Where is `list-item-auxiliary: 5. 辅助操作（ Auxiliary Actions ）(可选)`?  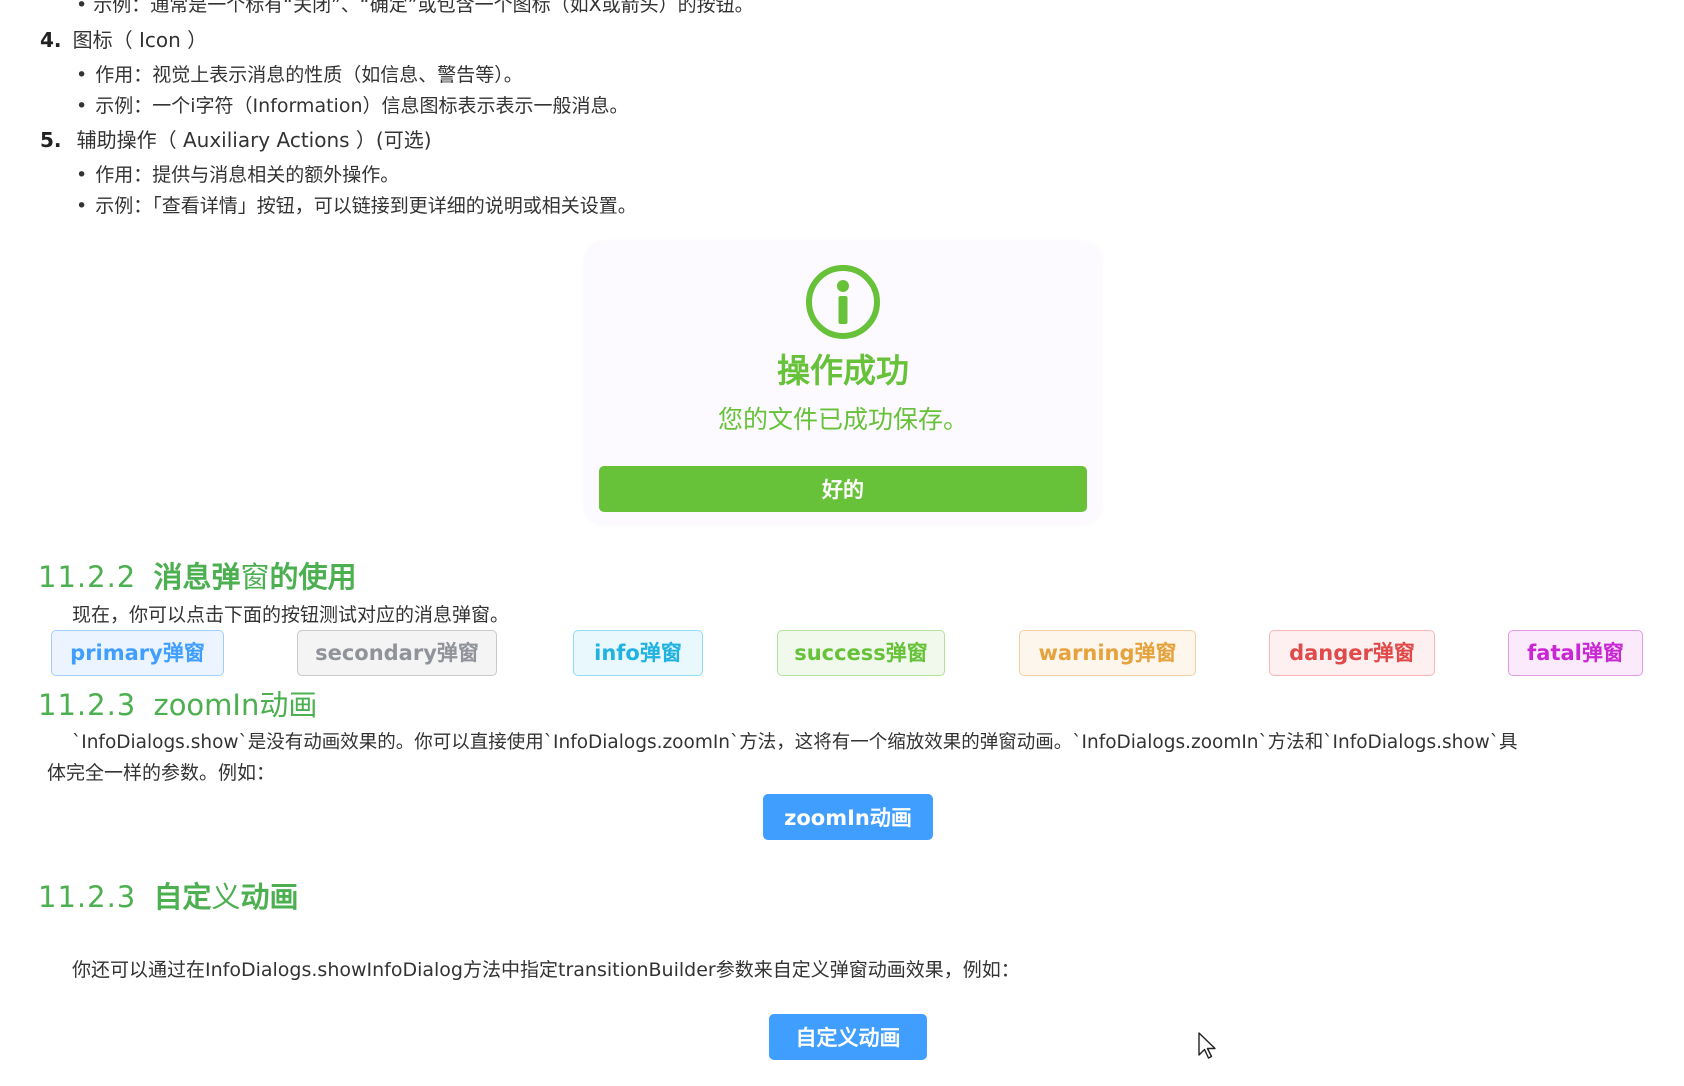
list-item-auxiliary: 5. 辅助操作（ Auxiliary Actions ）(可选) is located at coordinates (236, 138).